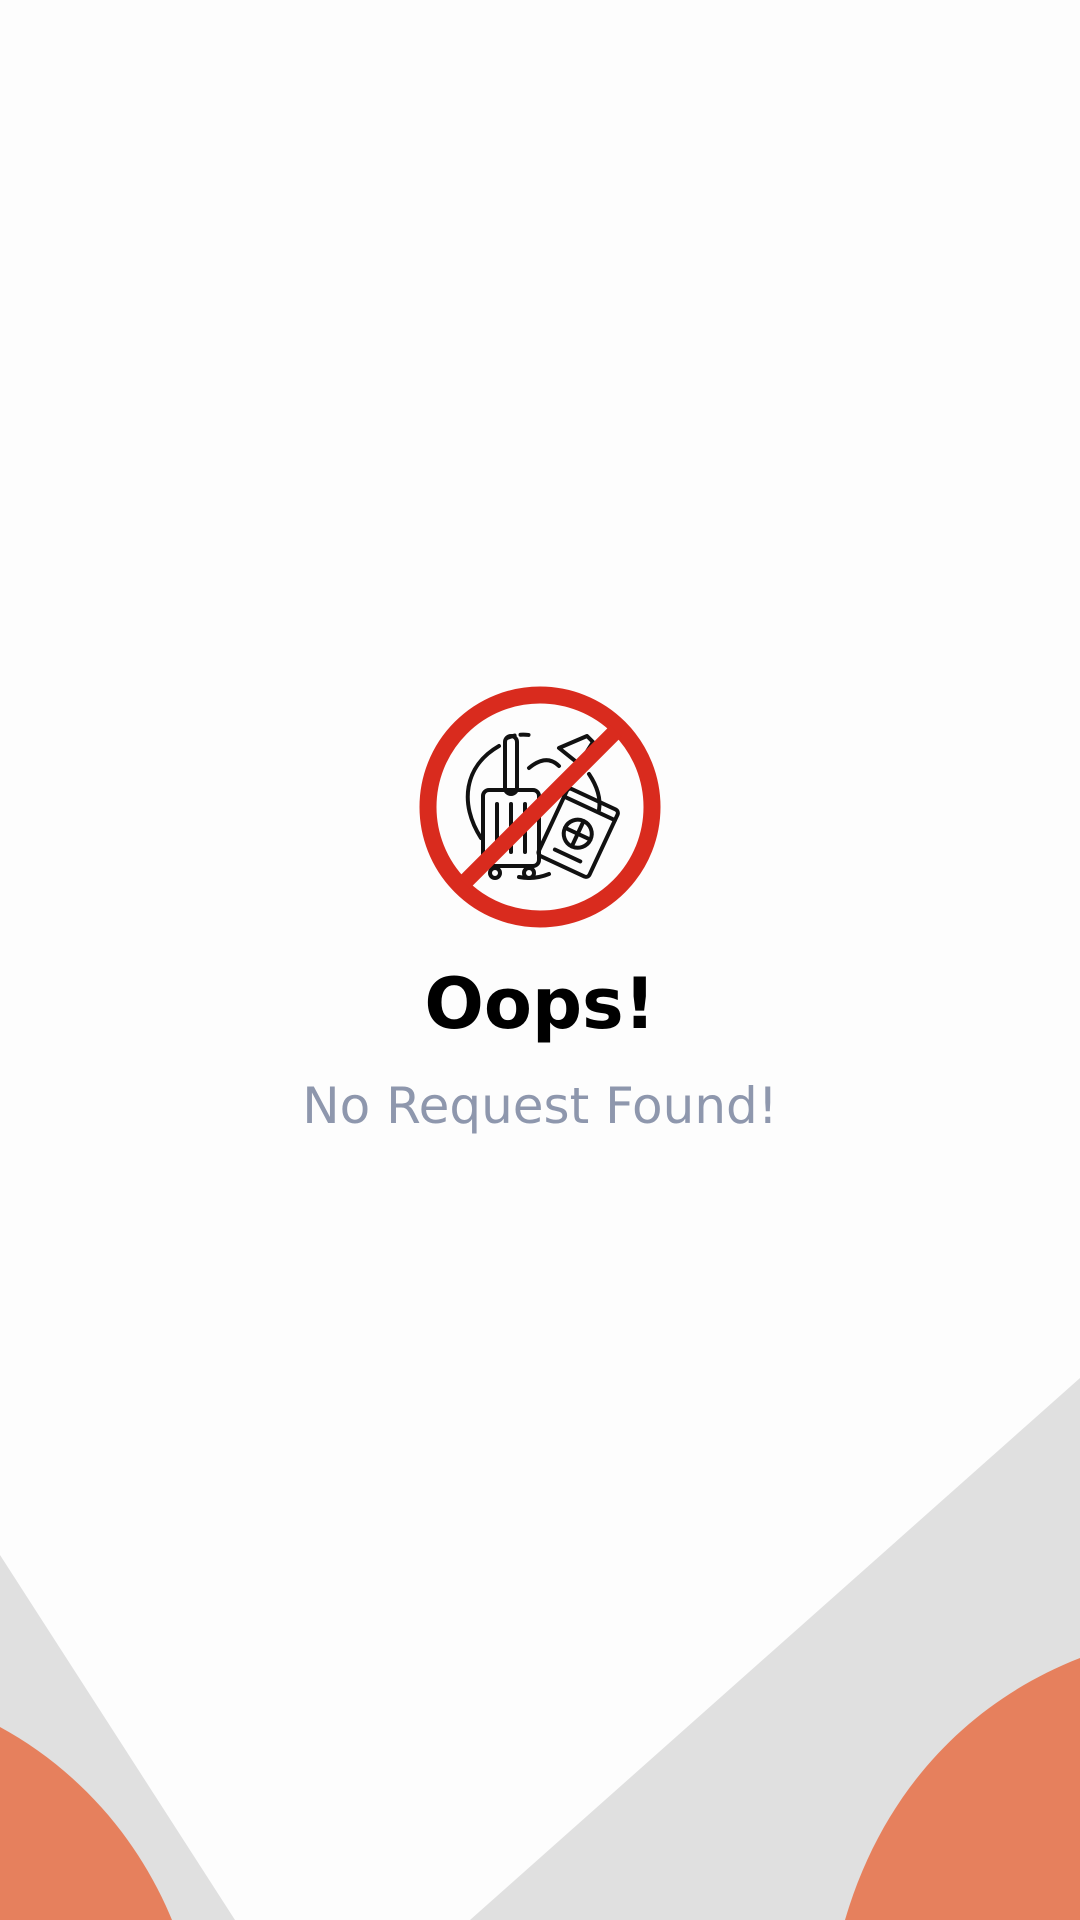 The width and height of the screenshot is (1080, 1920). What do you see at coordinates (540, 807) in the screenshot?
I see `no-travel-icon` at bounding box center [540, 807].